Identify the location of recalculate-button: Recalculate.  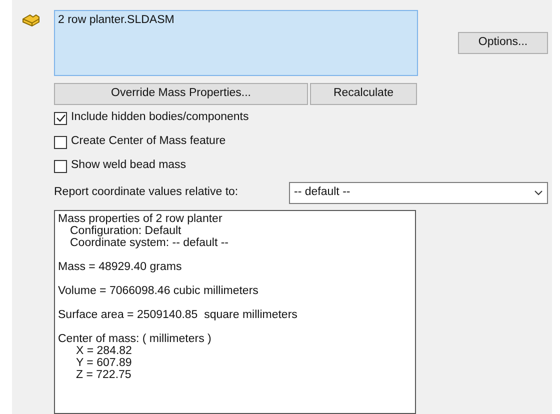
(363, 94).